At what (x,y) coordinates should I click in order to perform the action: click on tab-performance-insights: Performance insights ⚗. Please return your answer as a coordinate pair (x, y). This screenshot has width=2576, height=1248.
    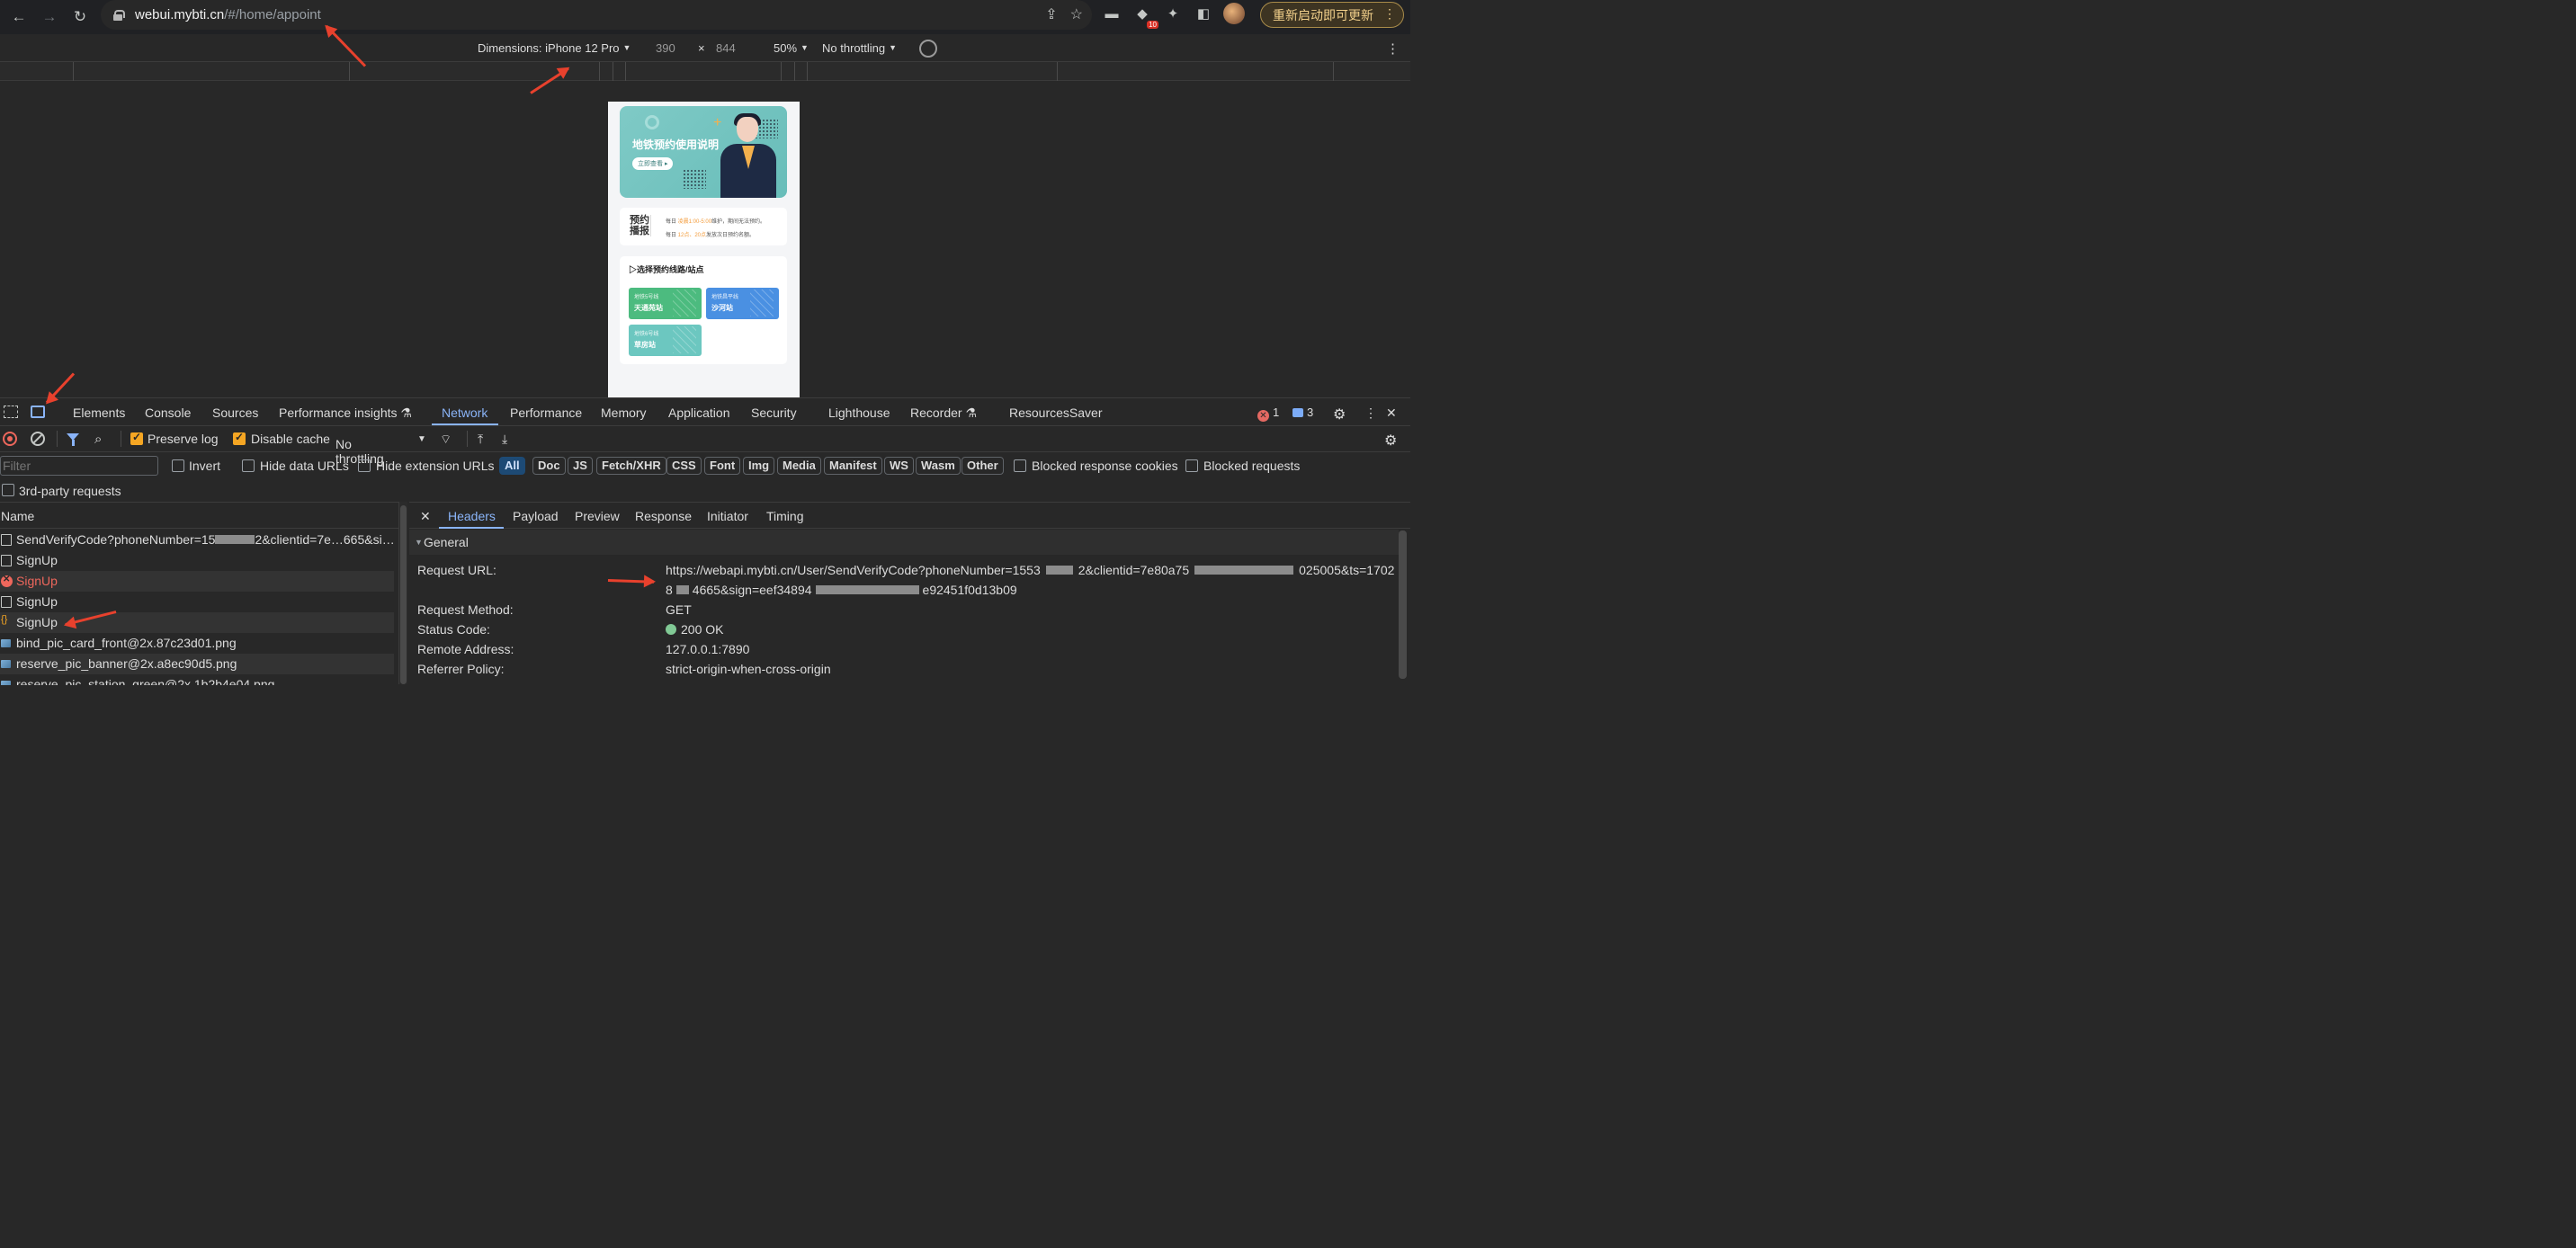
    Looking at the image, I should click on (345, 413).